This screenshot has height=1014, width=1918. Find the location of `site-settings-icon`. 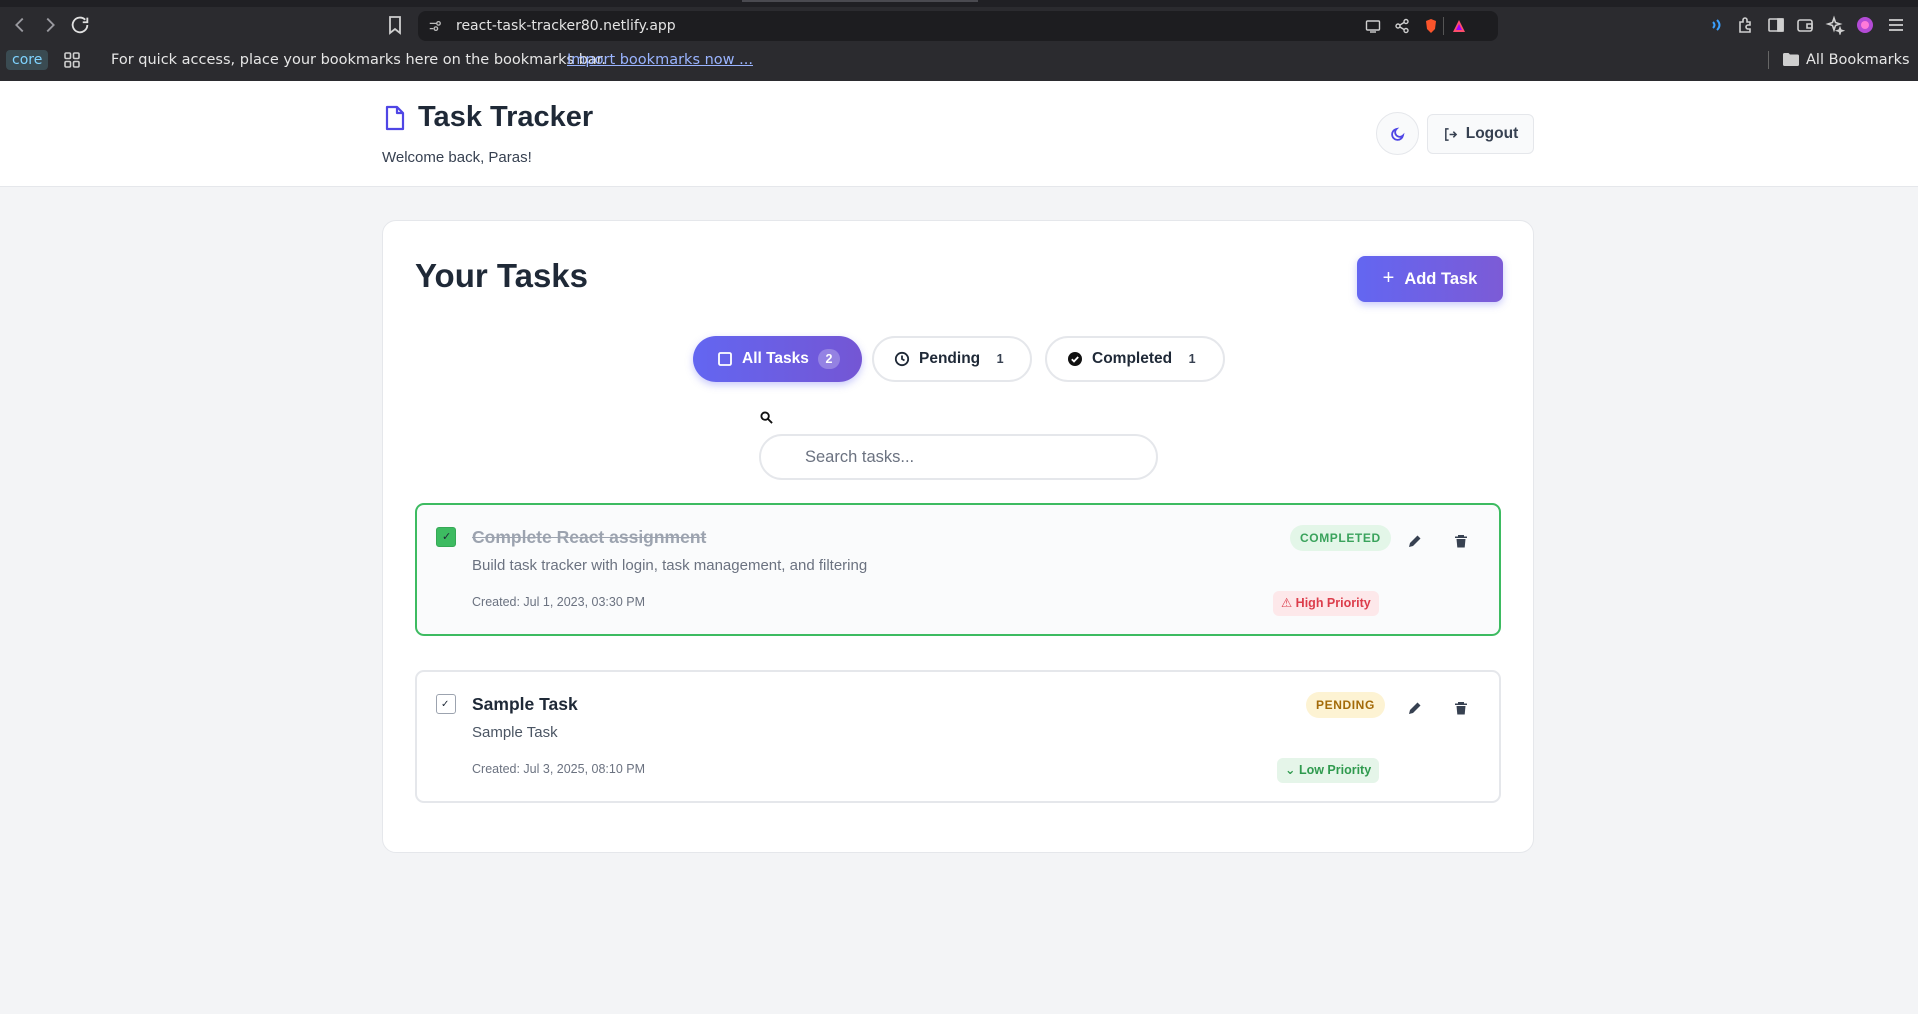

site-settings-icon is located at coordinates (435, 26).